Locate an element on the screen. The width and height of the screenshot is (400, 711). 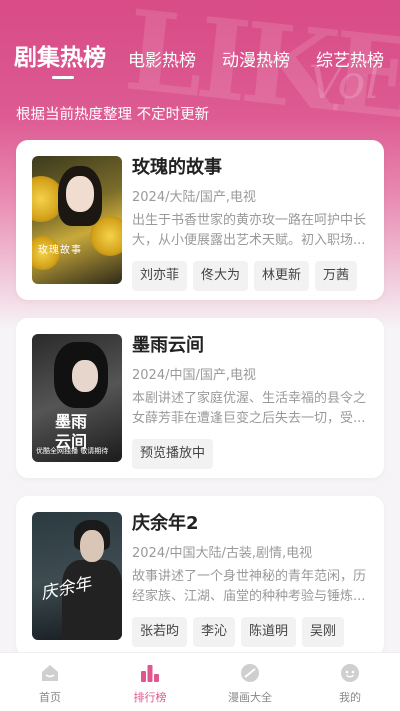
cast-tag: 刘亦菲 is located at coordinates (160, 276).